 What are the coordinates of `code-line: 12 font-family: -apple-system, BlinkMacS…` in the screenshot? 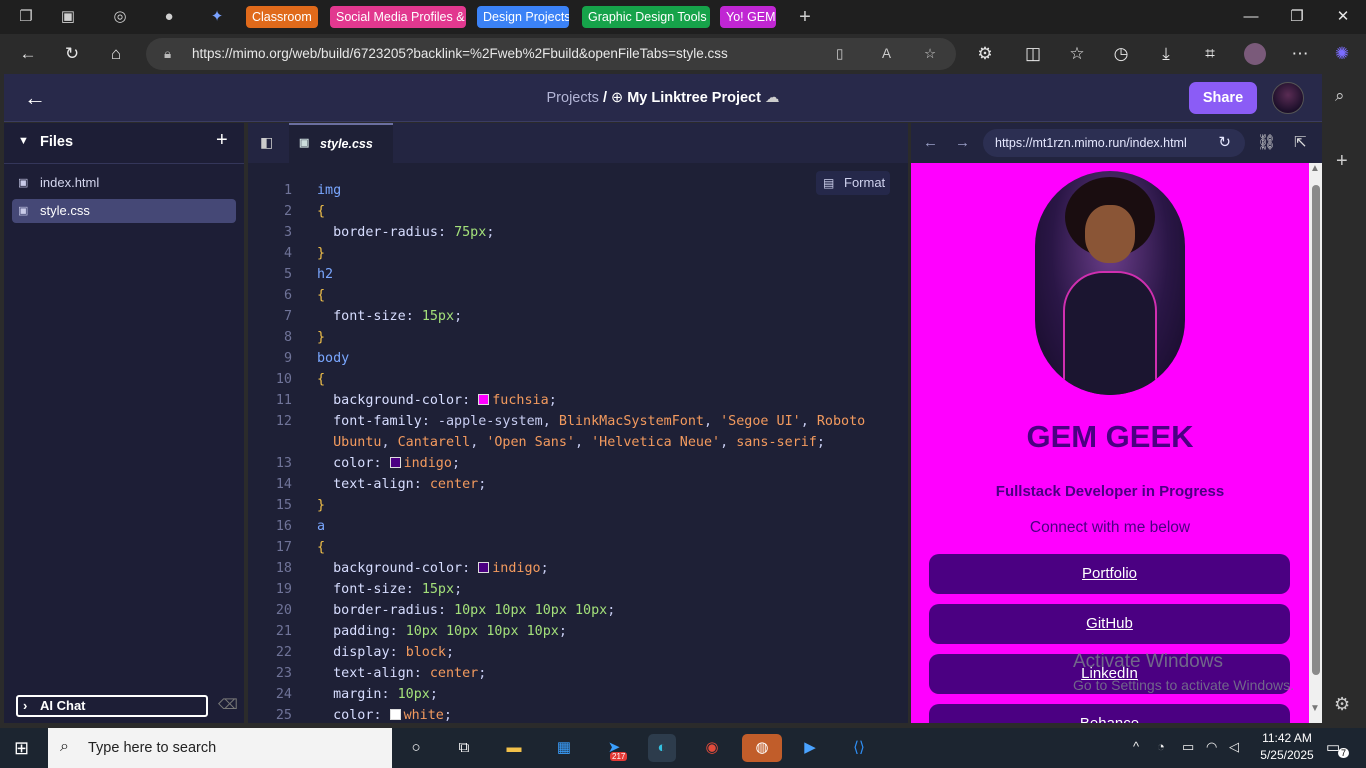 It's located at (578, 424).